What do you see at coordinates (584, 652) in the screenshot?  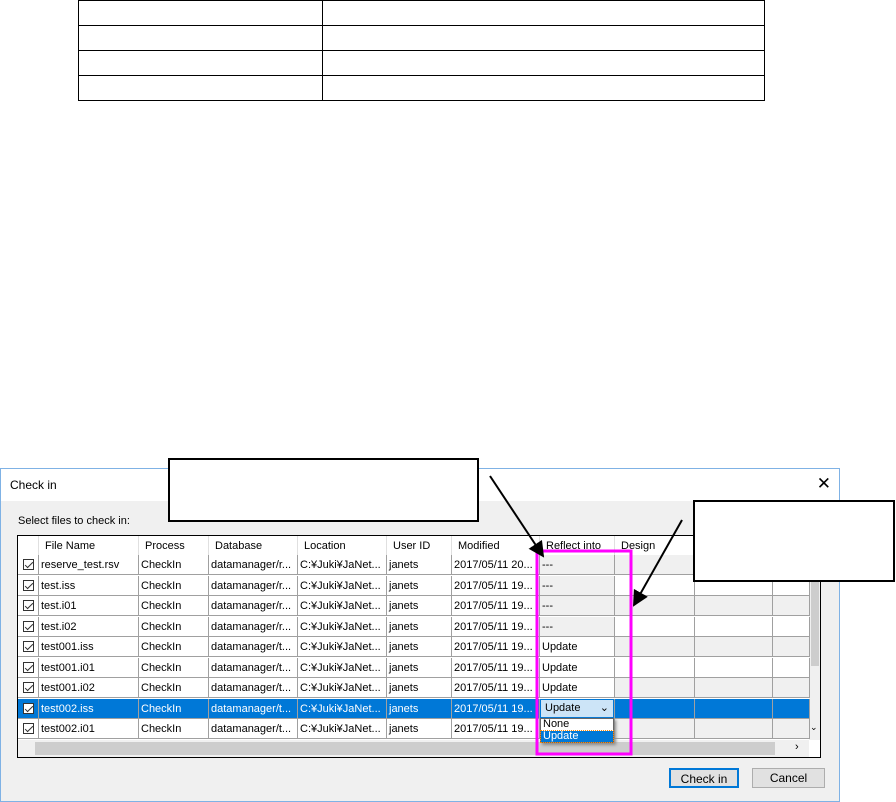 I see `highlight-rectangle` at bounding box center [584, 652].